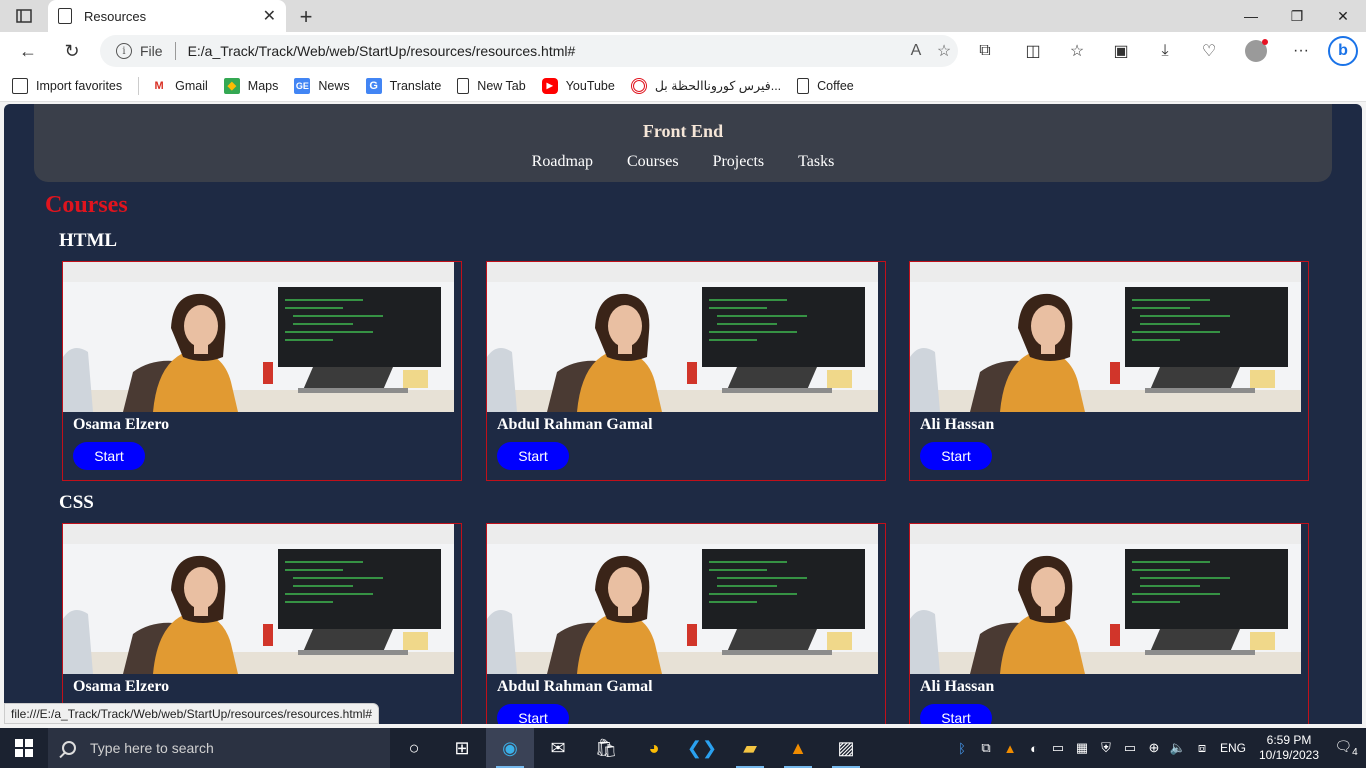  What do you see at coordinates (1033, 51) in the screenshot?
I see `split-screen-icon: ◫` at bounding box center [1033, 51].